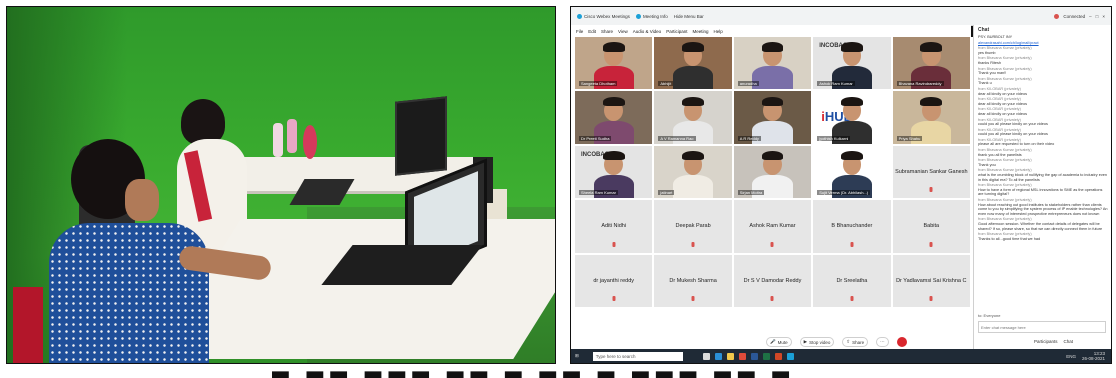 This screenshot has height=378, width=1116. What do you see at coordinates (1042, 327) in the screenshot?
I see `chat-input` at bounding box center [1042, 327].